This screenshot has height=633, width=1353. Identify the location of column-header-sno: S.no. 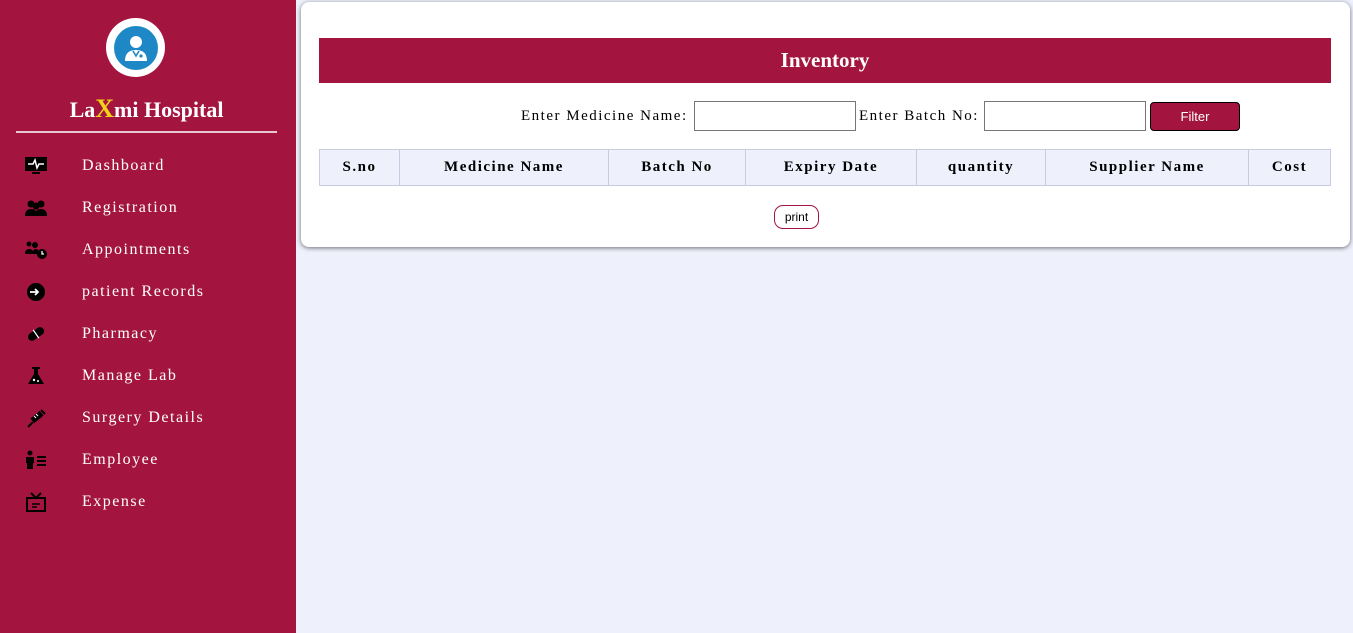
(359, 167).